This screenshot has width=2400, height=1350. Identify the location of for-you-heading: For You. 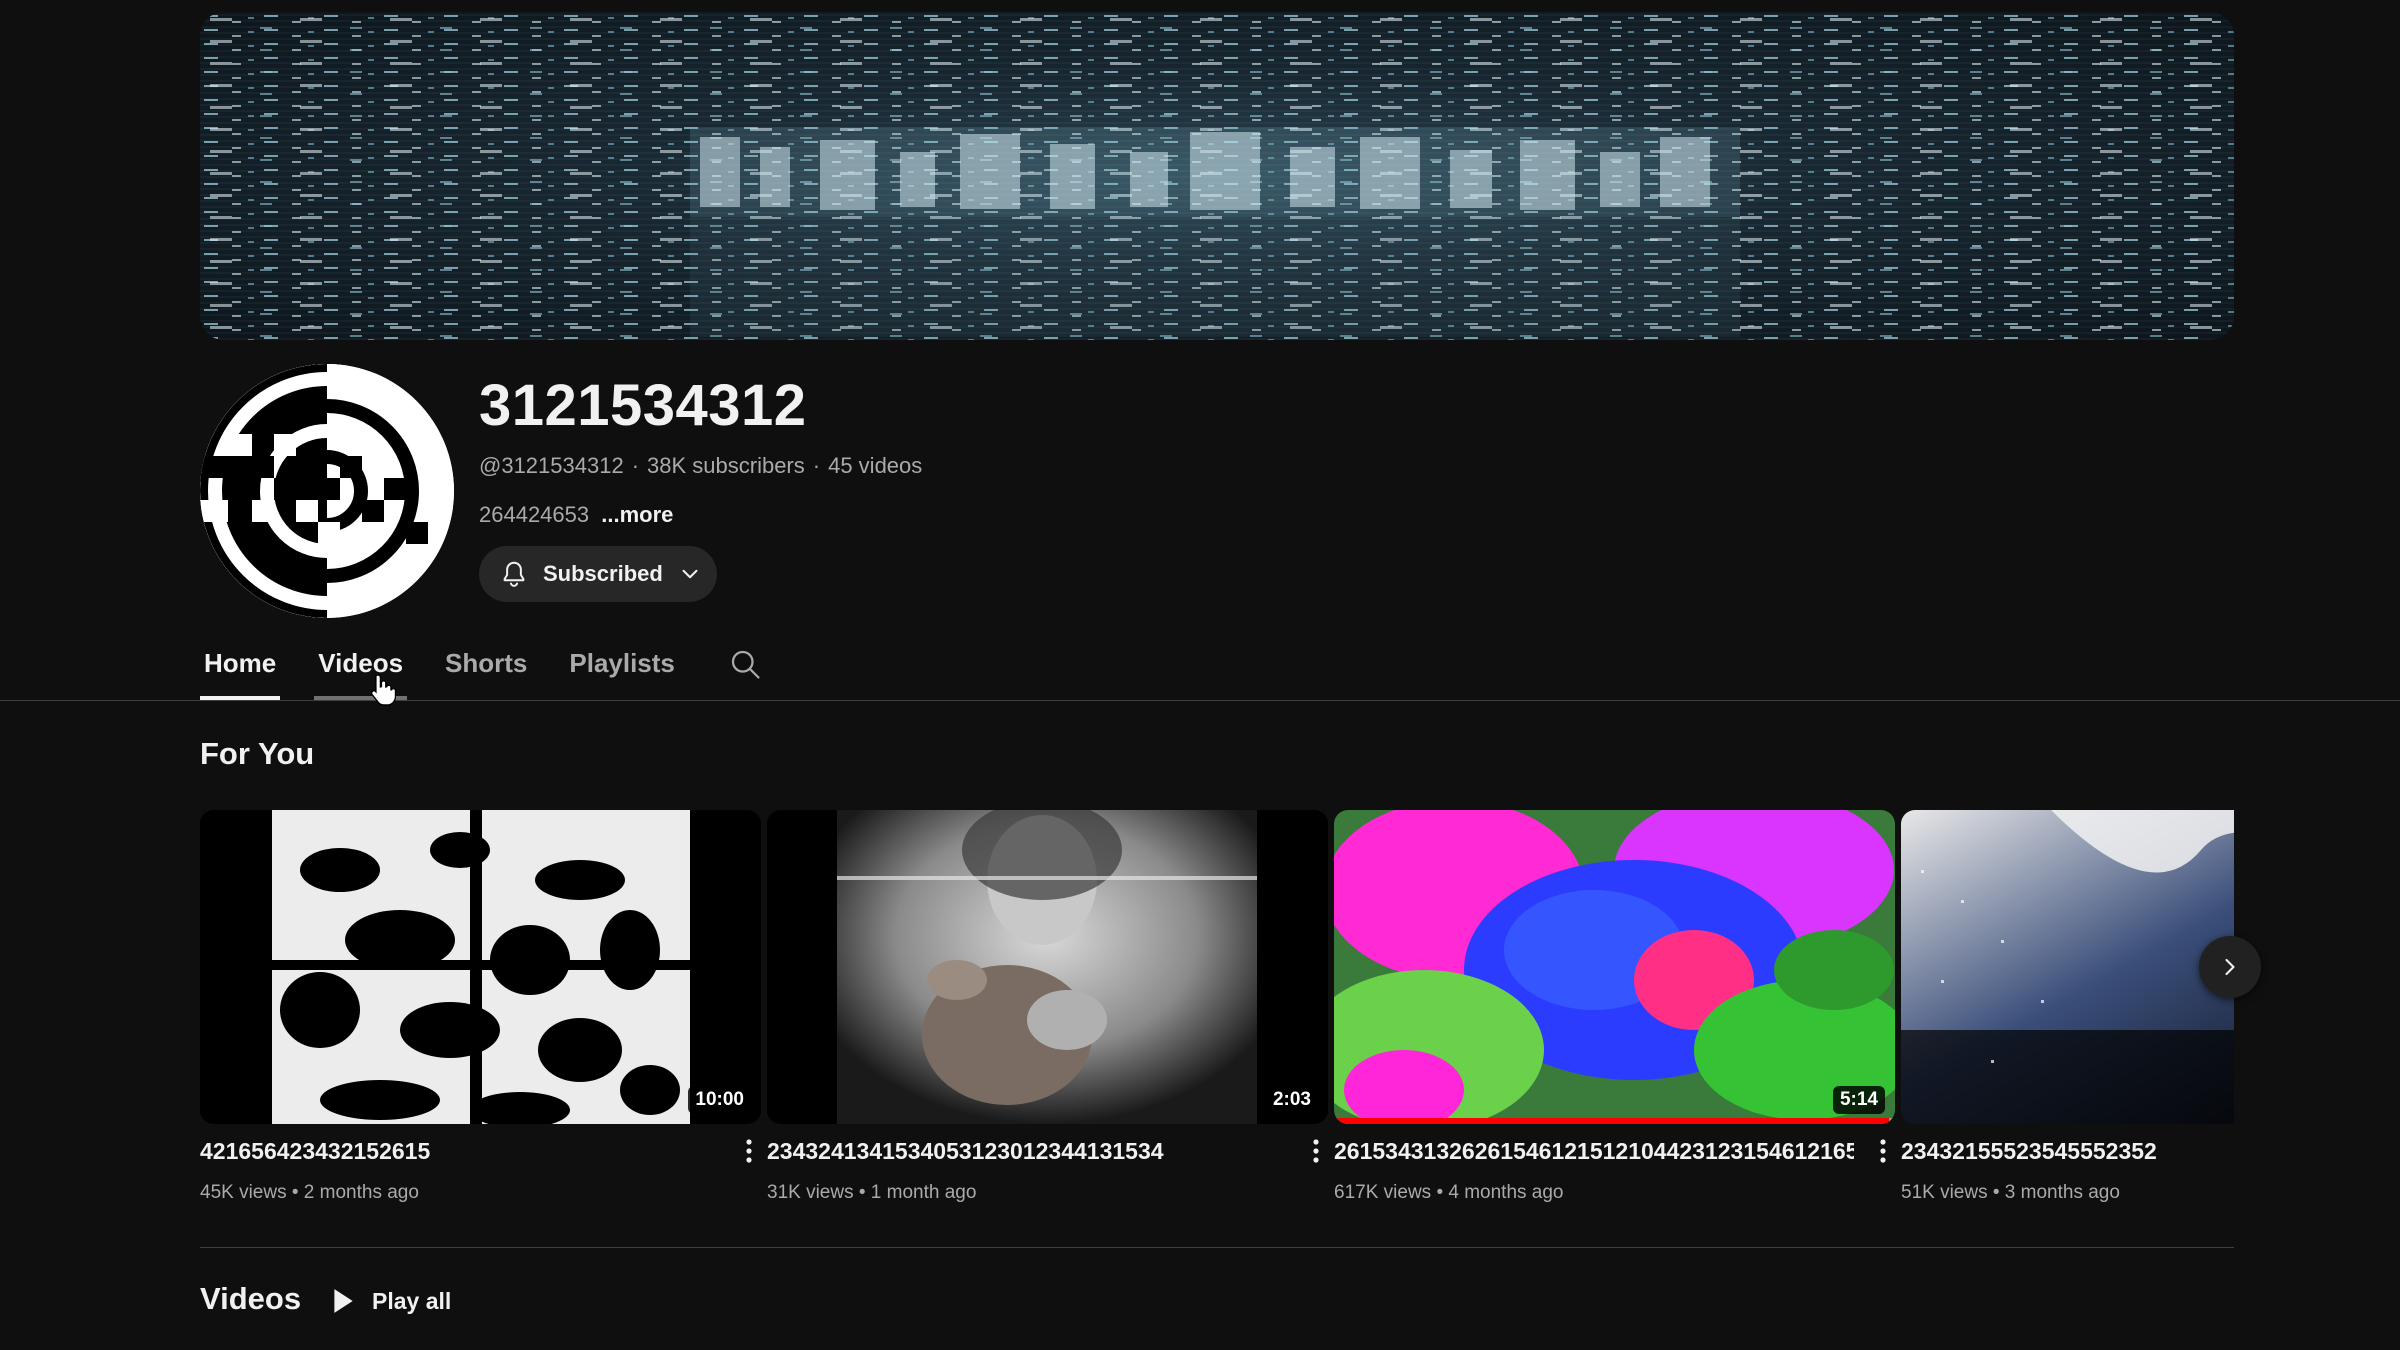
(257, 753).